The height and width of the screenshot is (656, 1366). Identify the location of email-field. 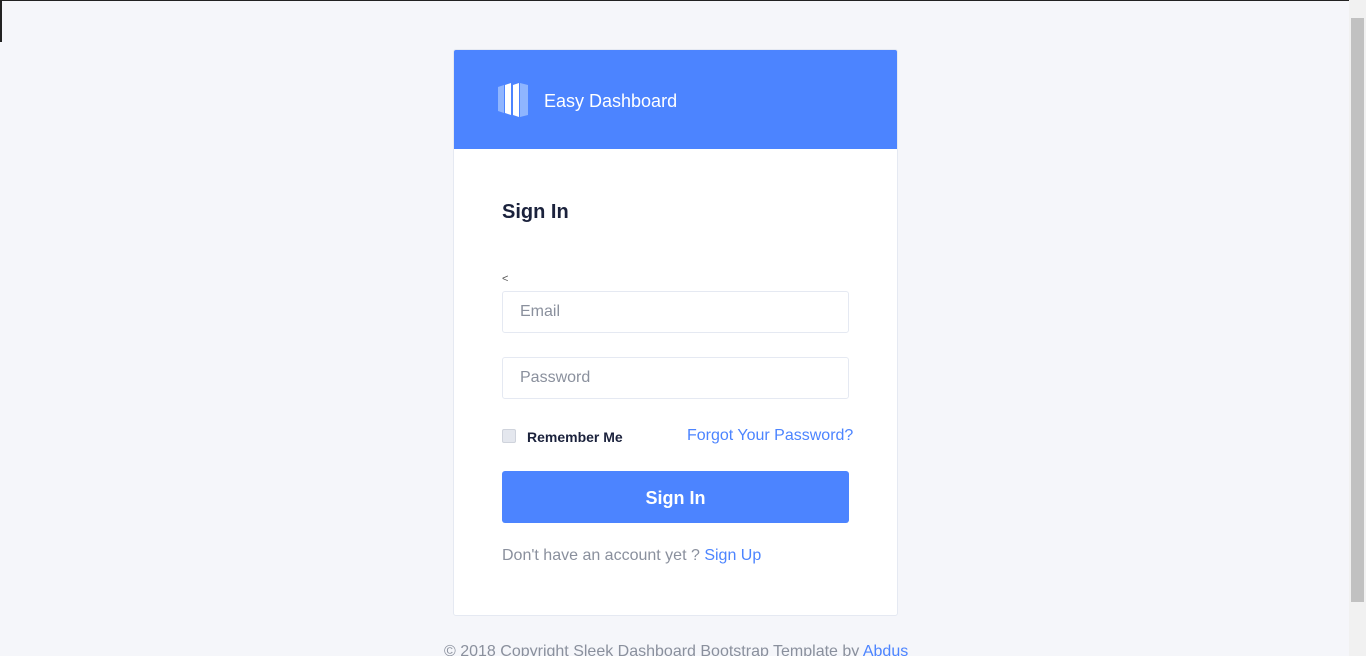
(675, 312).